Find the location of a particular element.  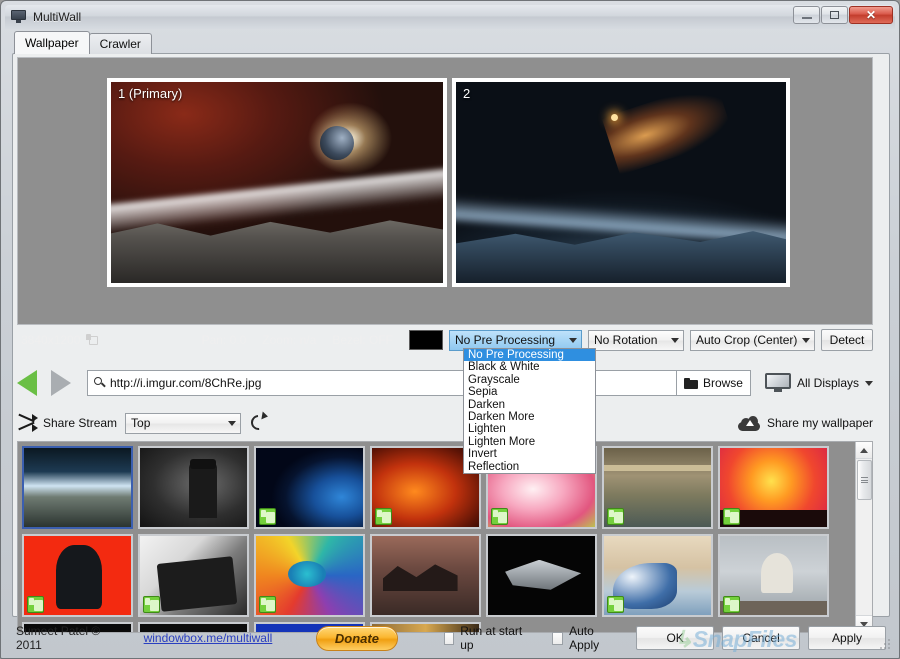

ok-label: OK is located at coordinates (675, 638).